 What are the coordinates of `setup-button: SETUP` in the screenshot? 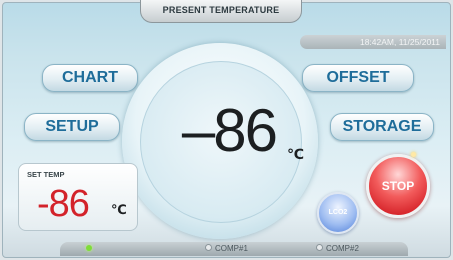 It's located at (72, 127).